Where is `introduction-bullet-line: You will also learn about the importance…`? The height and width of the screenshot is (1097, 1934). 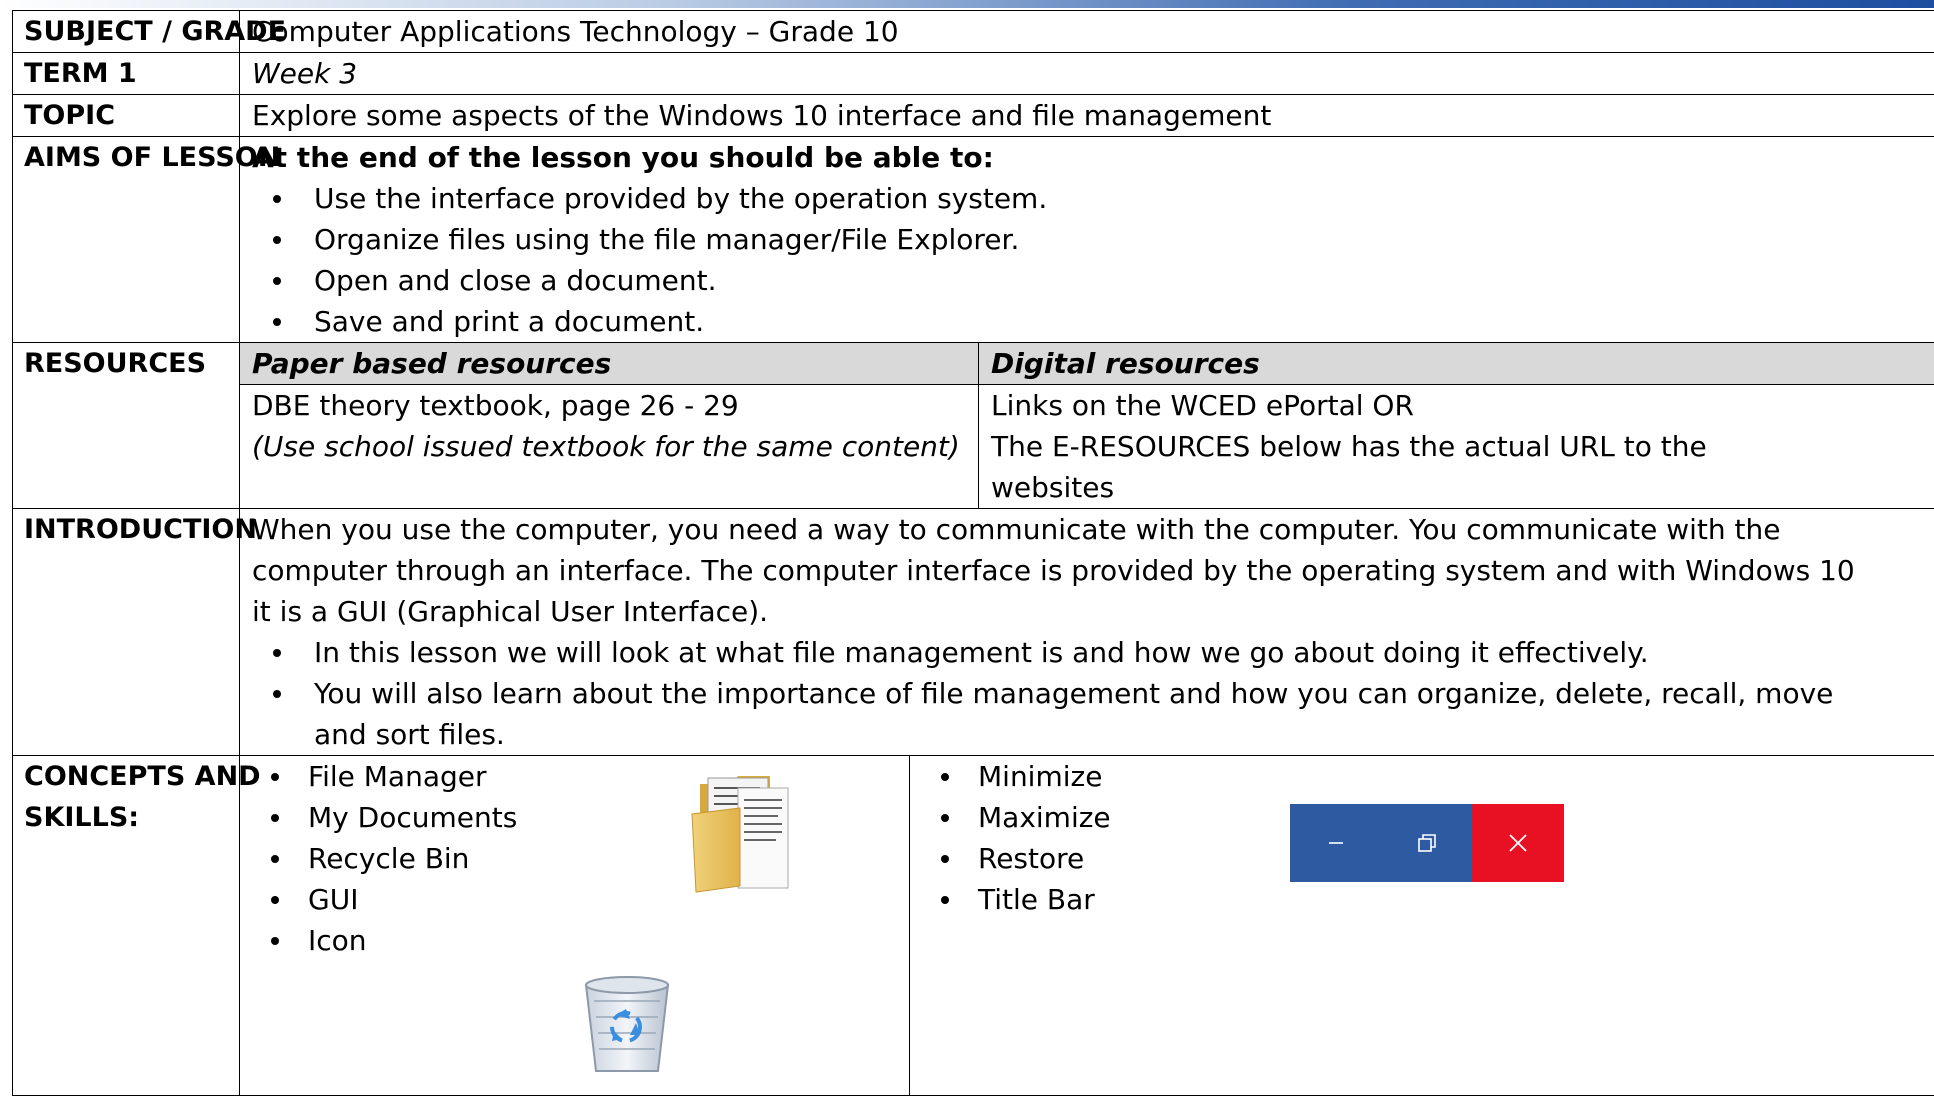 introduction-bullet-line: You will also learn about the importance… is located at coordinates (1074, 693).